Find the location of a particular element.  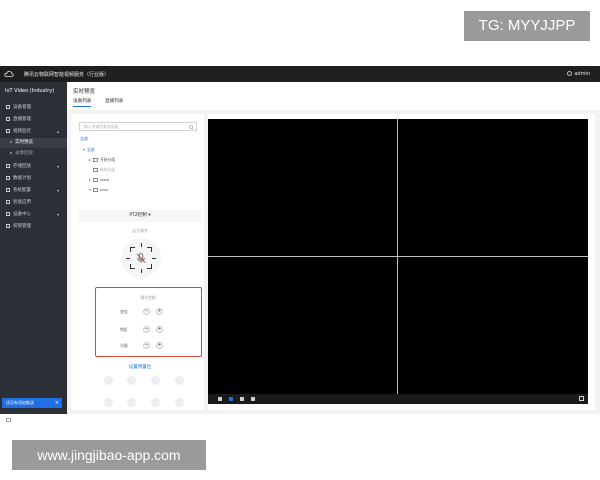

lens-control-box: 镜头控制 变倍 − + 焦距 − + 光圈 − + is located at coordinates (148, 322).